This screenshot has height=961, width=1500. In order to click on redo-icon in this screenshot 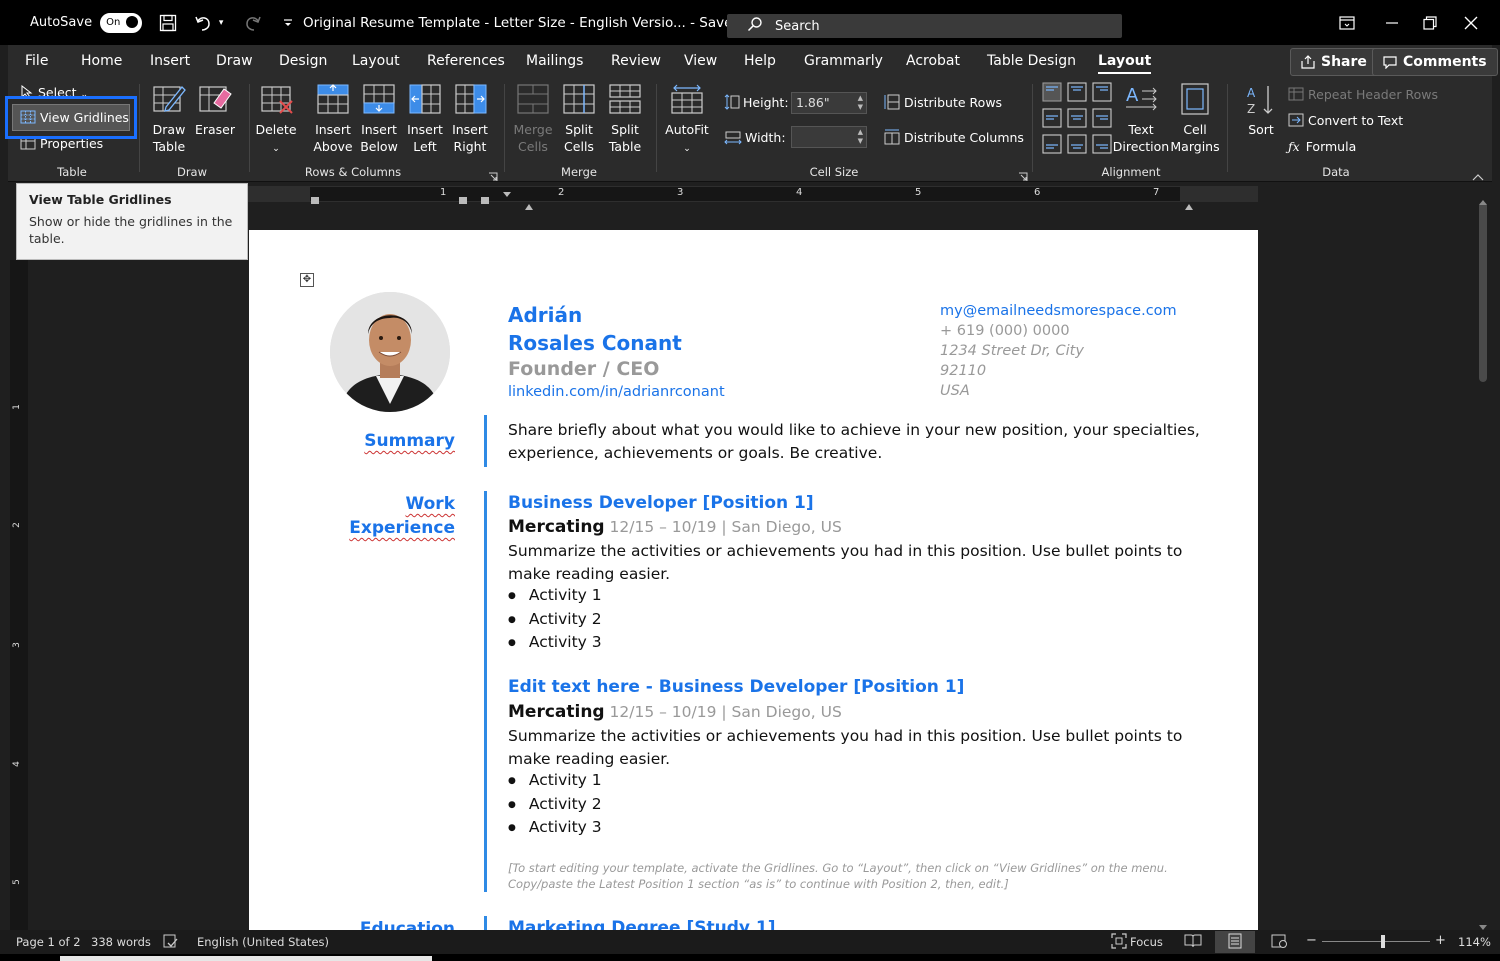, I will do `click(252, 23)`.